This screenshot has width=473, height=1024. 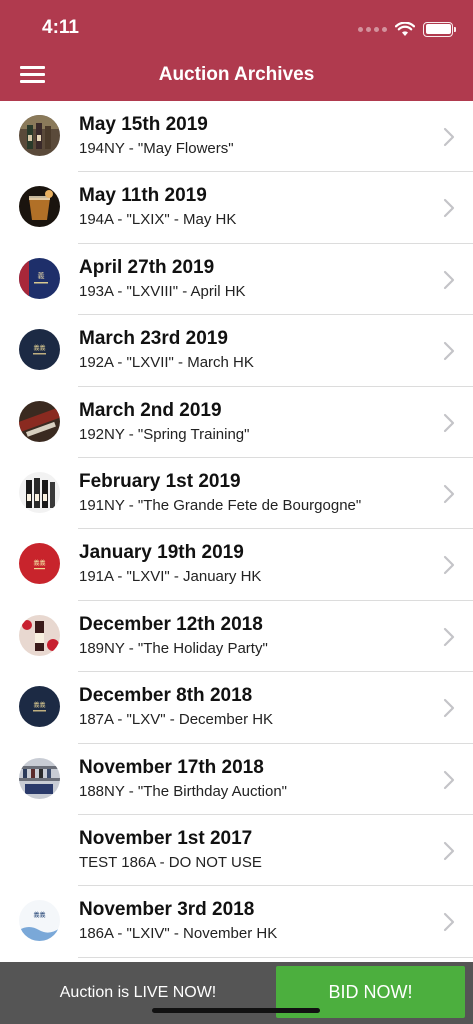 I want to click on auction-date: March 23rd 2019, so click(x=153, y=339).